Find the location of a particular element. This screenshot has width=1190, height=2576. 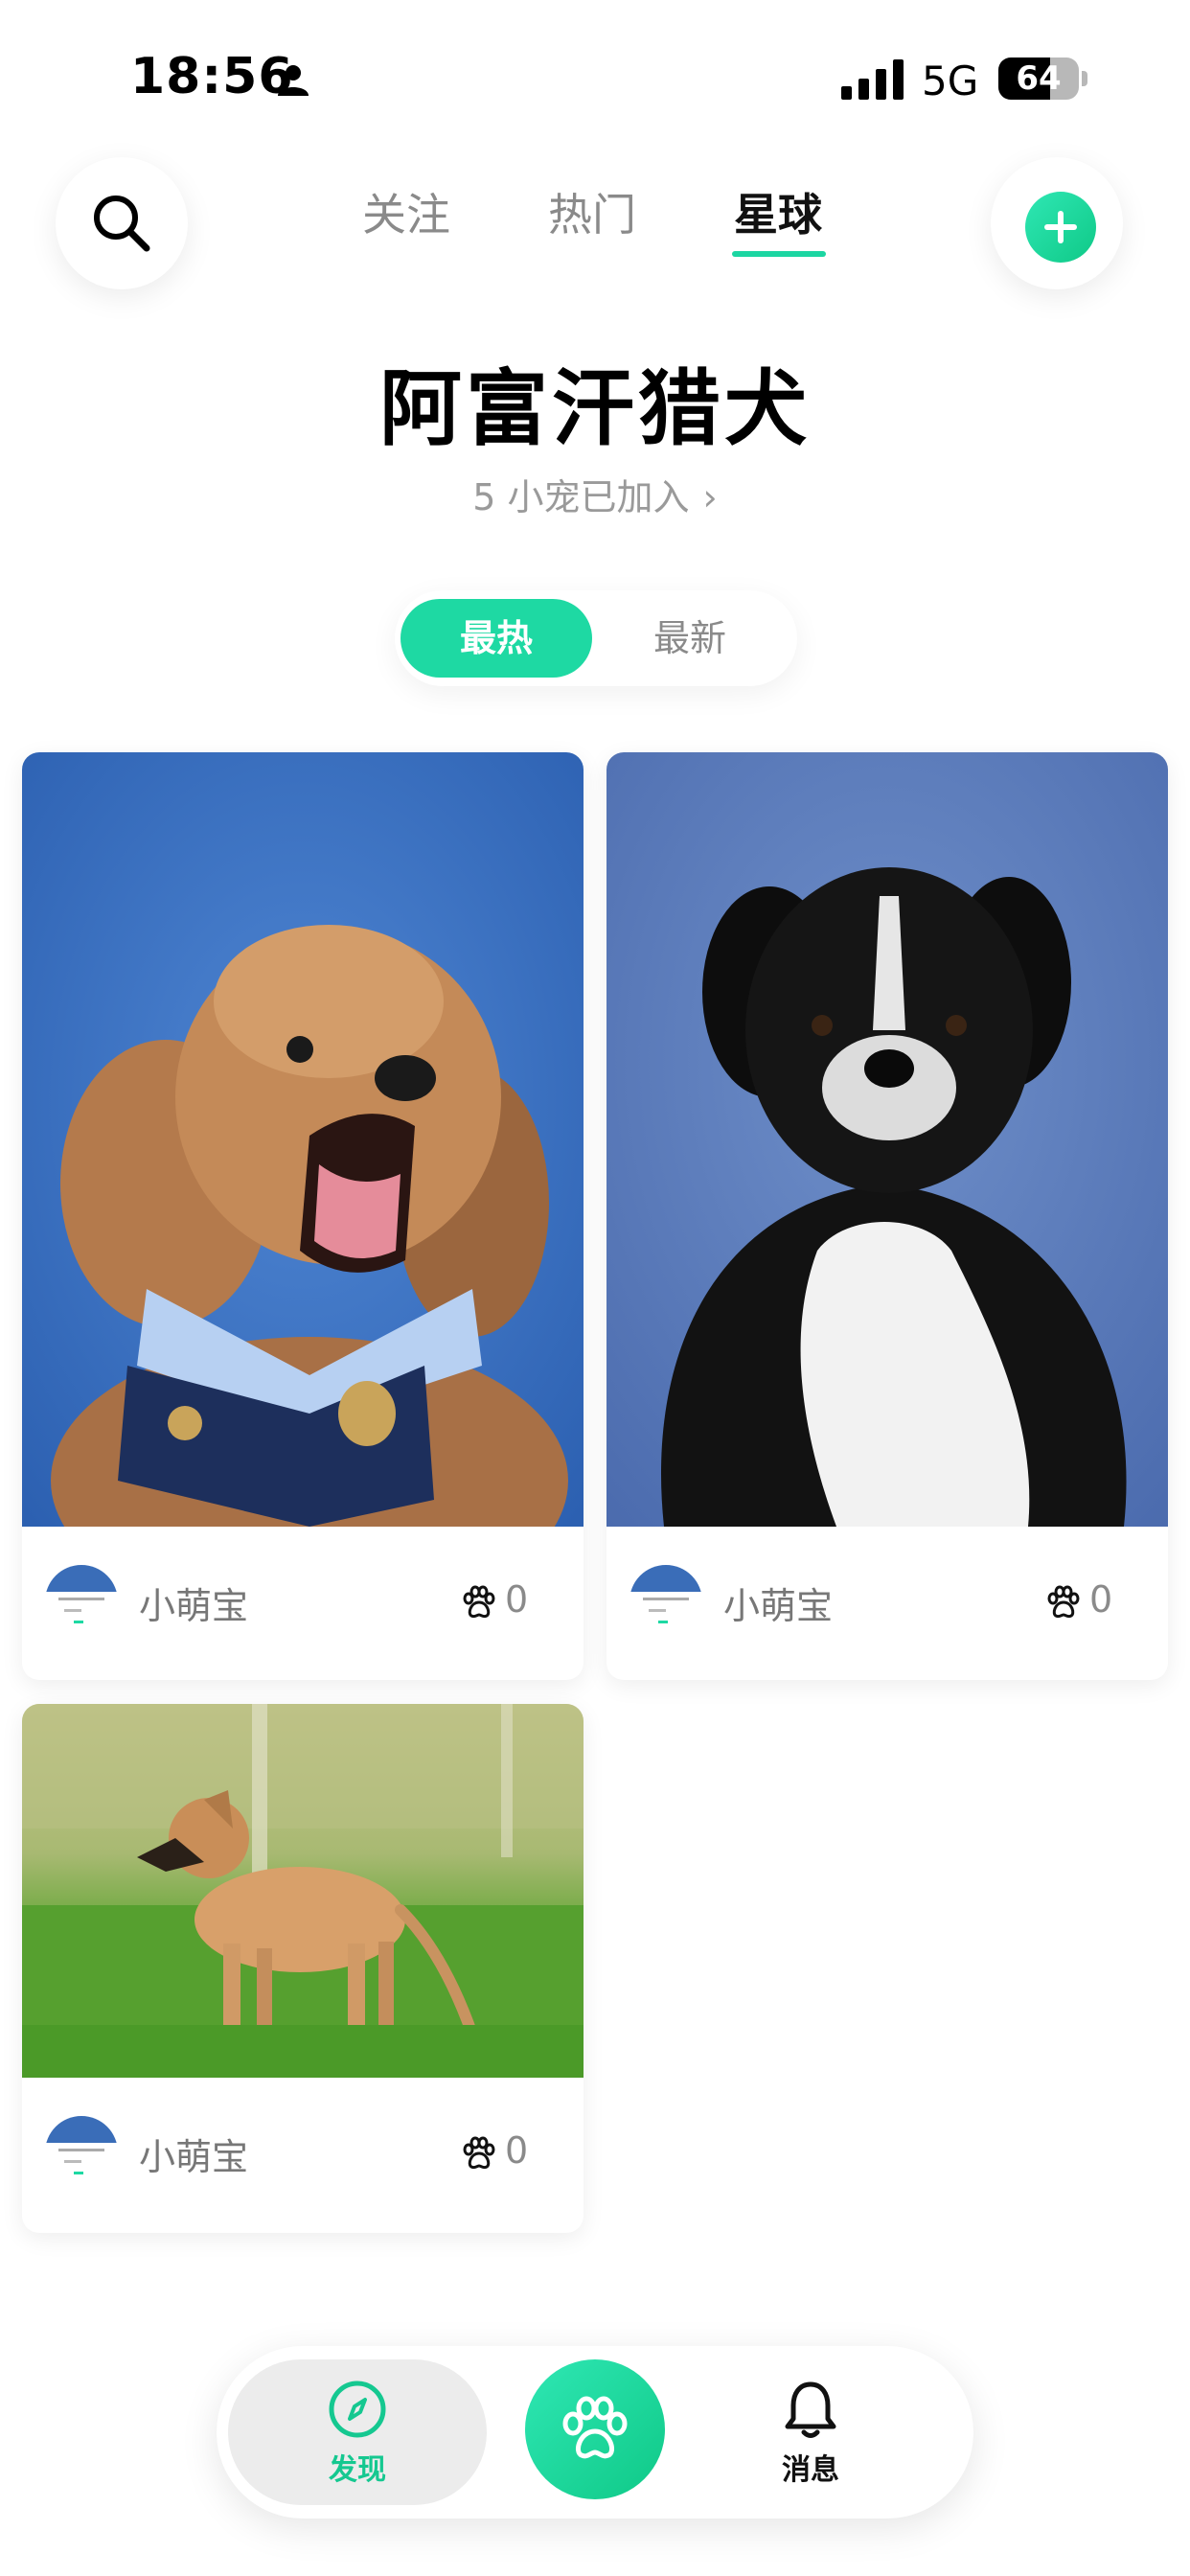

black-dog-photo is located at coordinates (887, 1139).